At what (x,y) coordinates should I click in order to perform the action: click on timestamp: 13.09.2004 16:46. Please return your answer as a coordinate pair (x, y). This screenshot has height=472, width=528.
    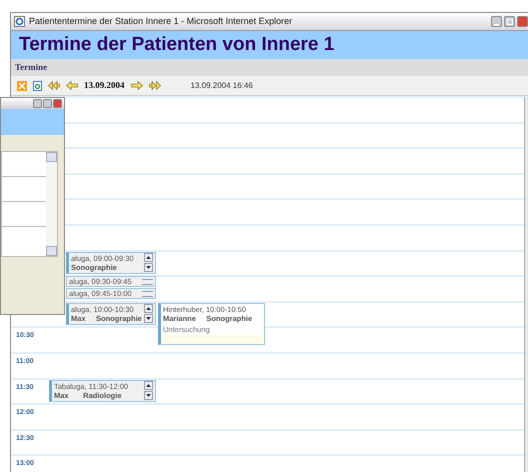
    Looking at the image, I should click on (221, 86).